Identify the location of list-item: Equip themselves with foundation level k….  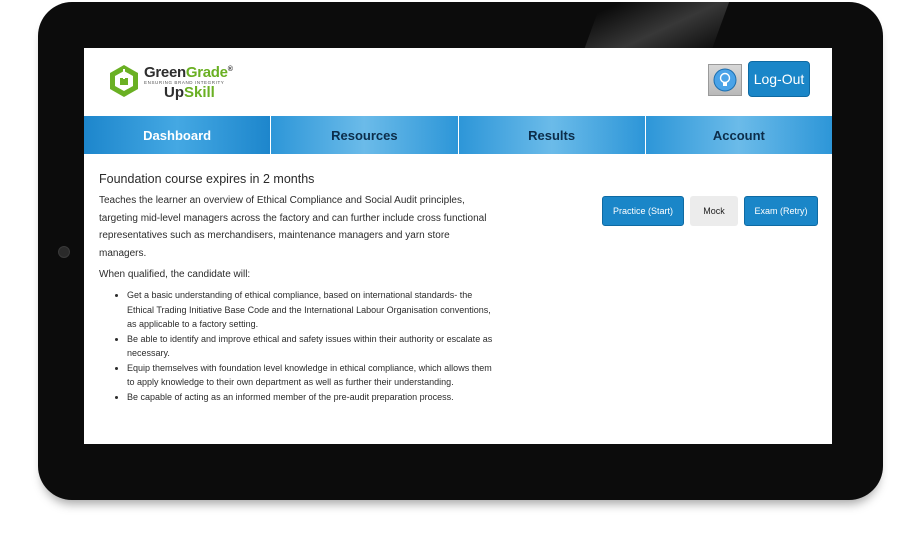
(313, 375).